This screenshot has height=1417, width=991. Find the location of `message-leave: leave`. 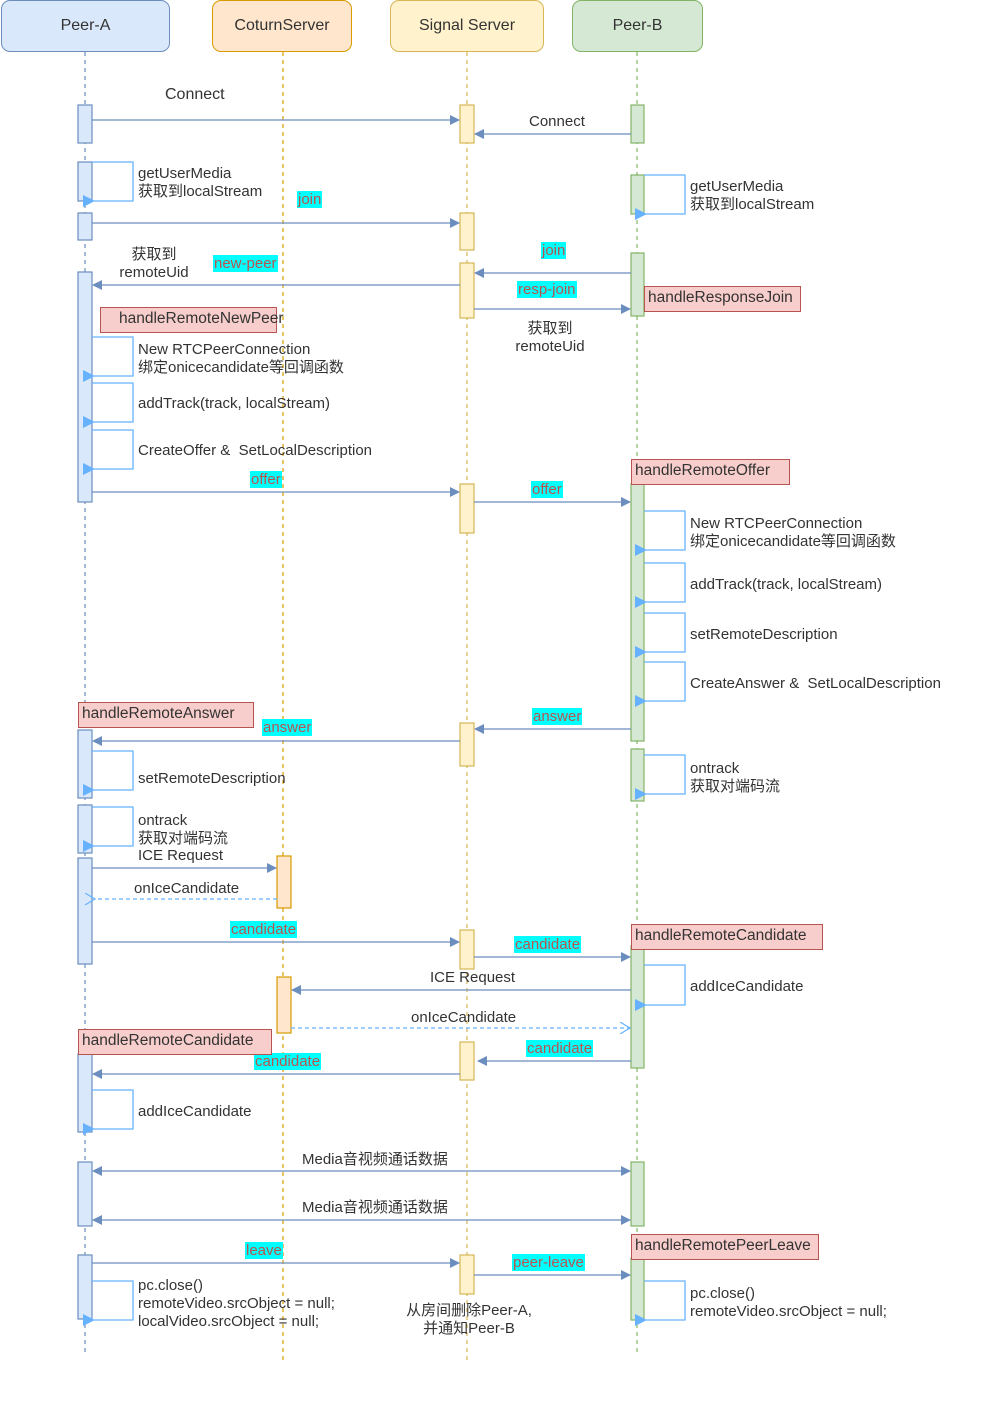

message-leave: leave is located at coordinates (264, 1250).